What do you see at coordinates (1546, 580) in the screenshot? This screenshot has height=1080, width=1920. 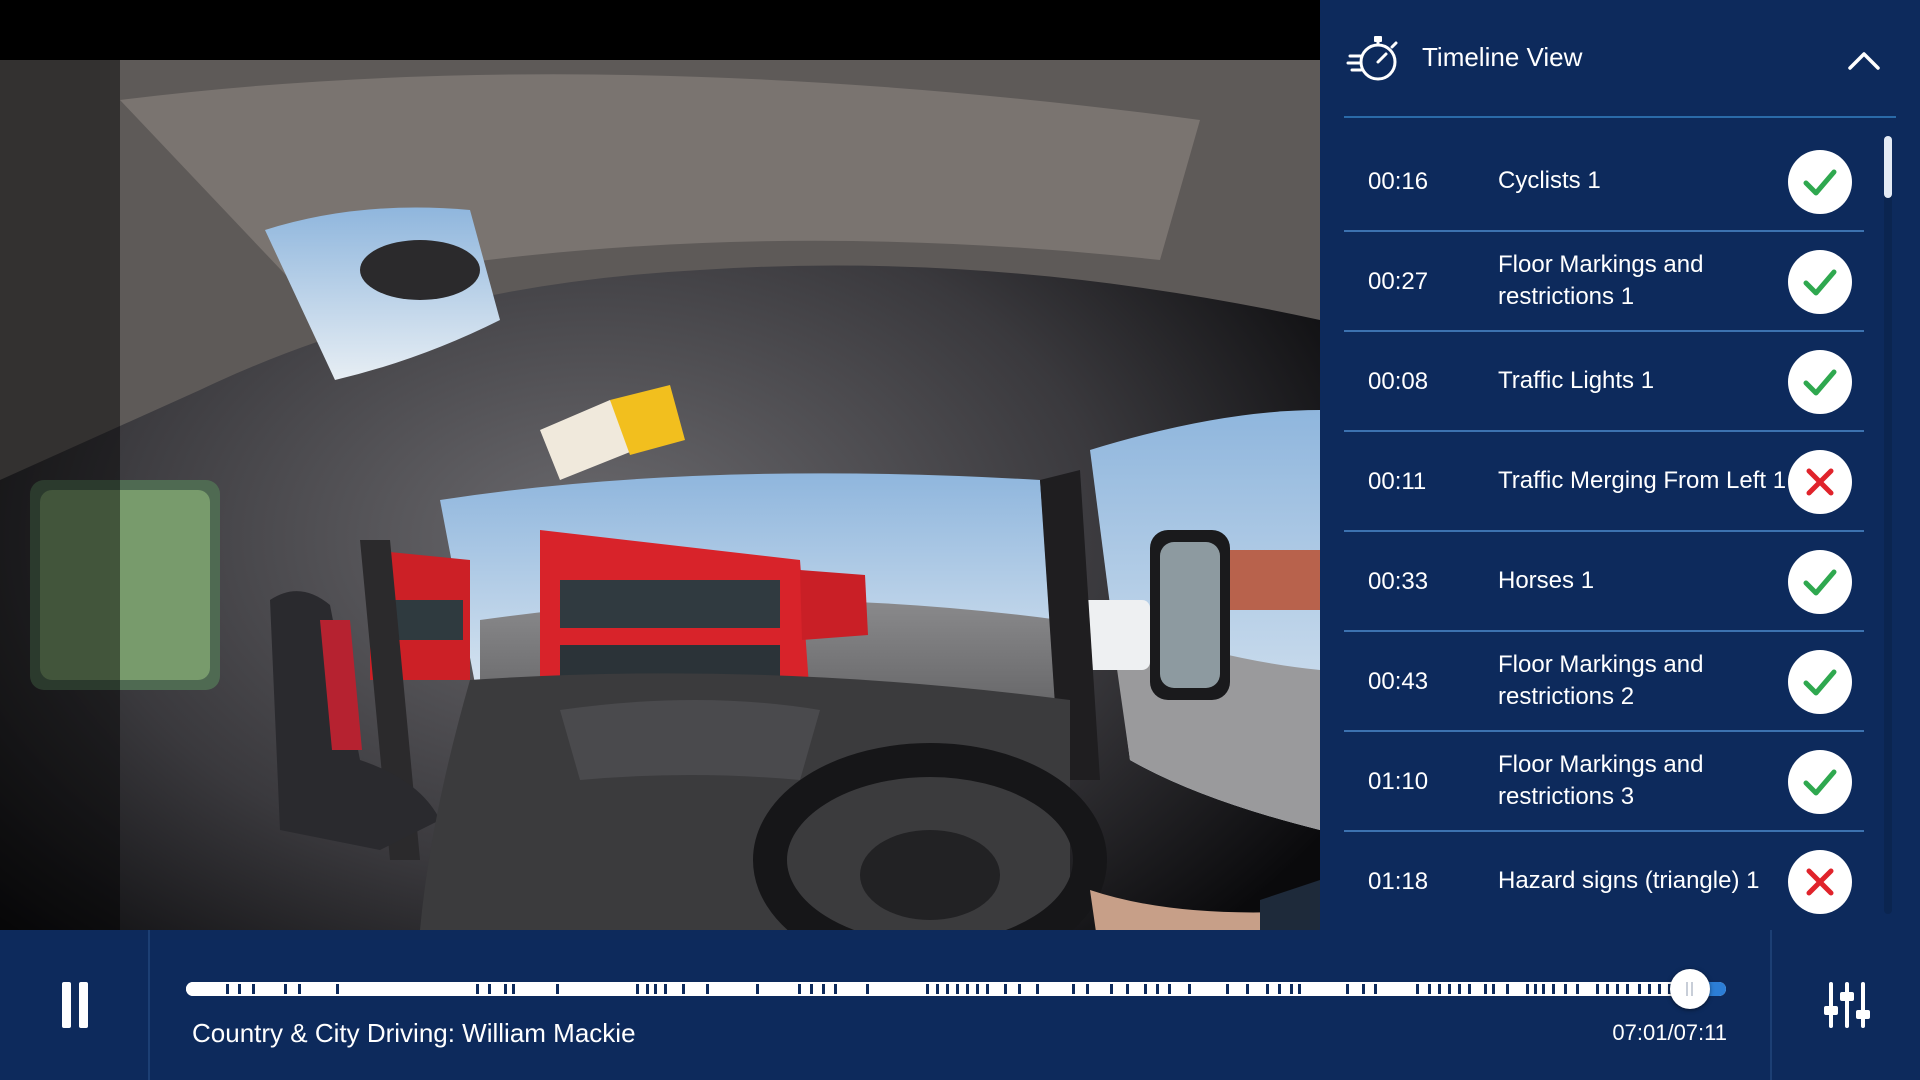 I see `timeline-item-label: Horses 1` at bounding box center [1546, 580].